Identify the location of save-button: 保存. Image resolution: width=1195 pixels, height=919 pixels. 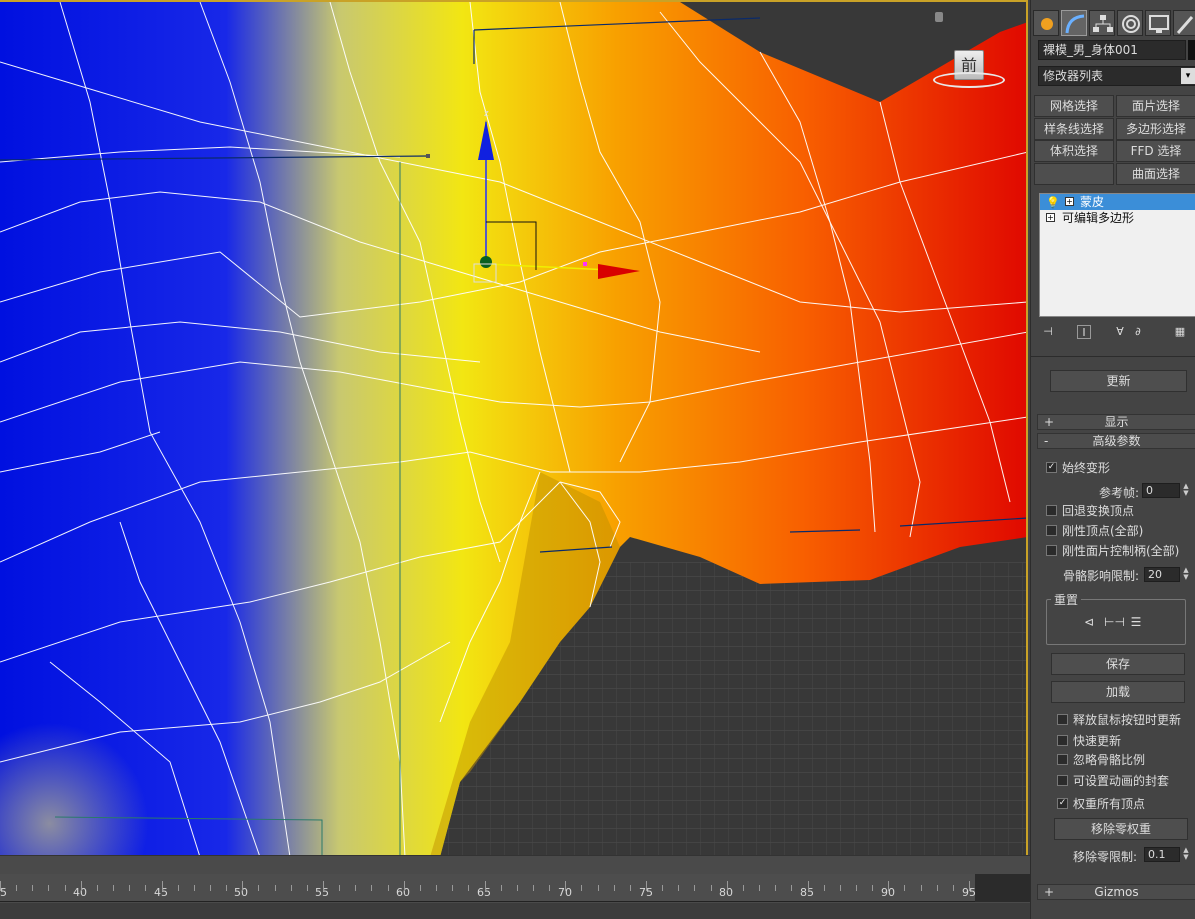
(1118, 664).